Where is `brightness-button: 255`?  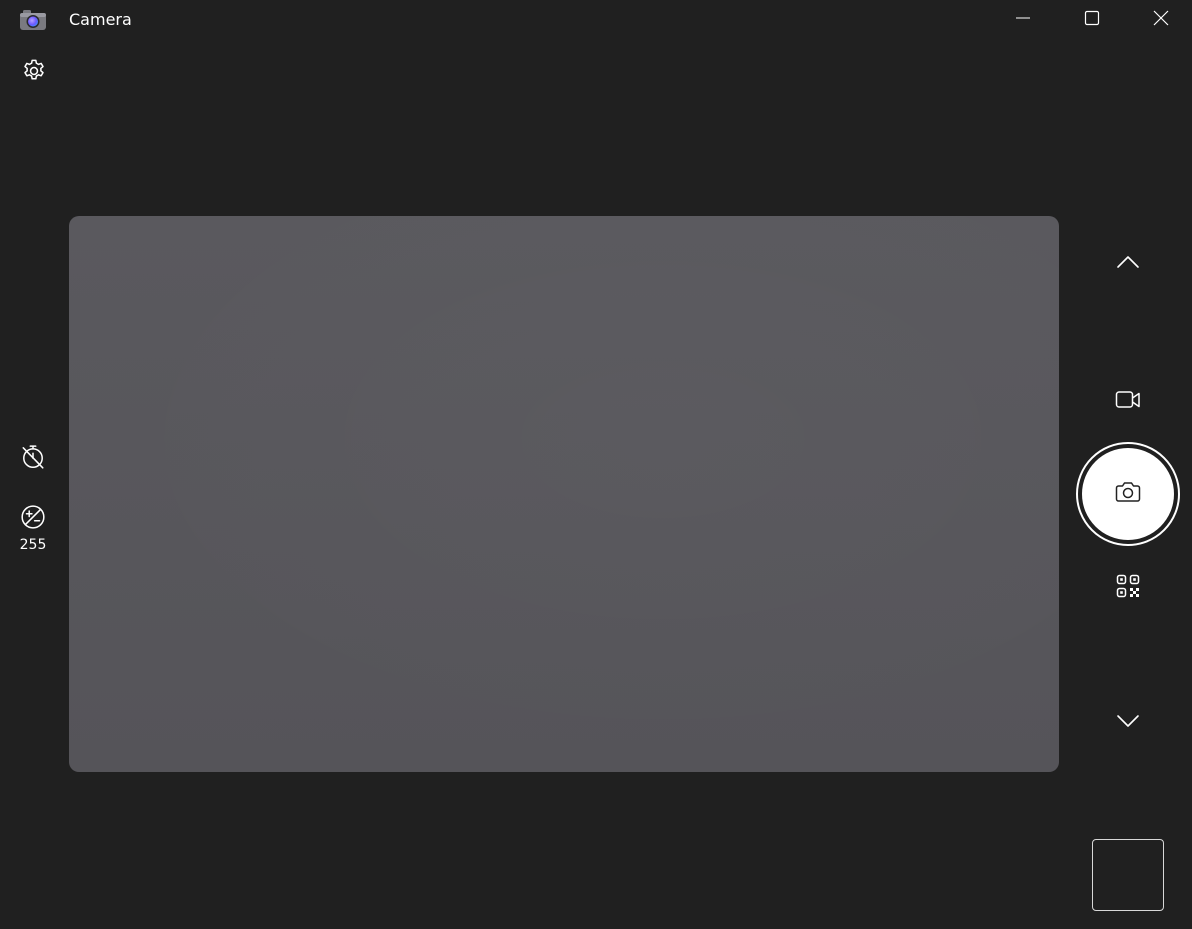
brightness-button: 255 is located at coordinates (33, 530).